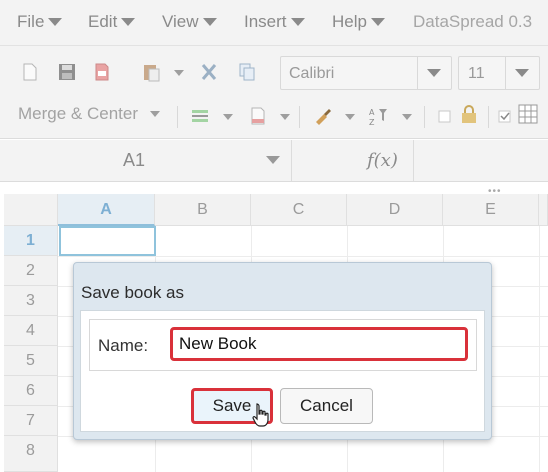 Image resolution: width=548 pixels, height=472 pixels. Describe the element at coordinates (209, 72) in the screenshot. I see `cut-icon` at that location.